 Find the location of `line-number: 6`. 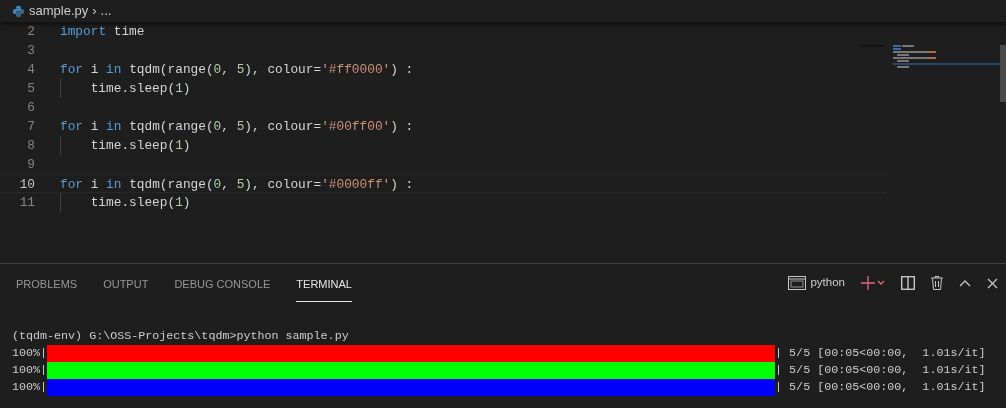

line-number: 6 is located at coordinates (30, 108).